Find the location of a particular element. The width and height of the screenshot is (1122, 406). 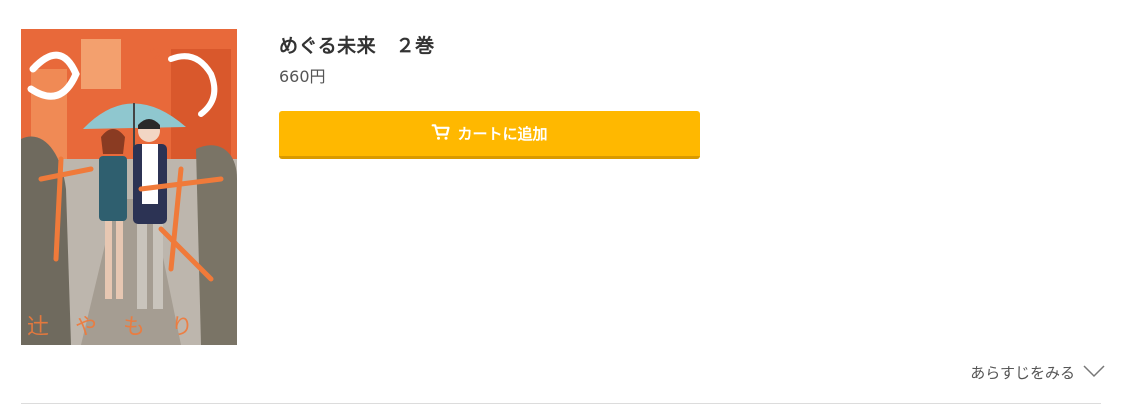

synopsis-toggle: あらすじをみる is located at coordinates (1037, 372).